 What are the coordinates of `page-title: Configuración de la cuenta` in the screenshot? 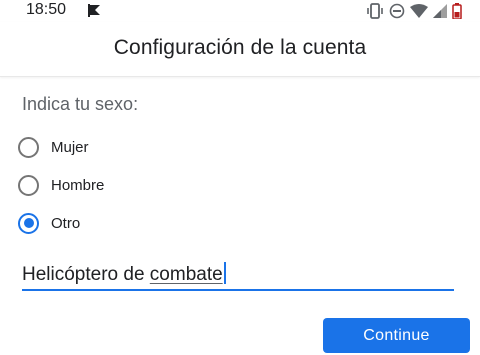 It's located at (240, 47).